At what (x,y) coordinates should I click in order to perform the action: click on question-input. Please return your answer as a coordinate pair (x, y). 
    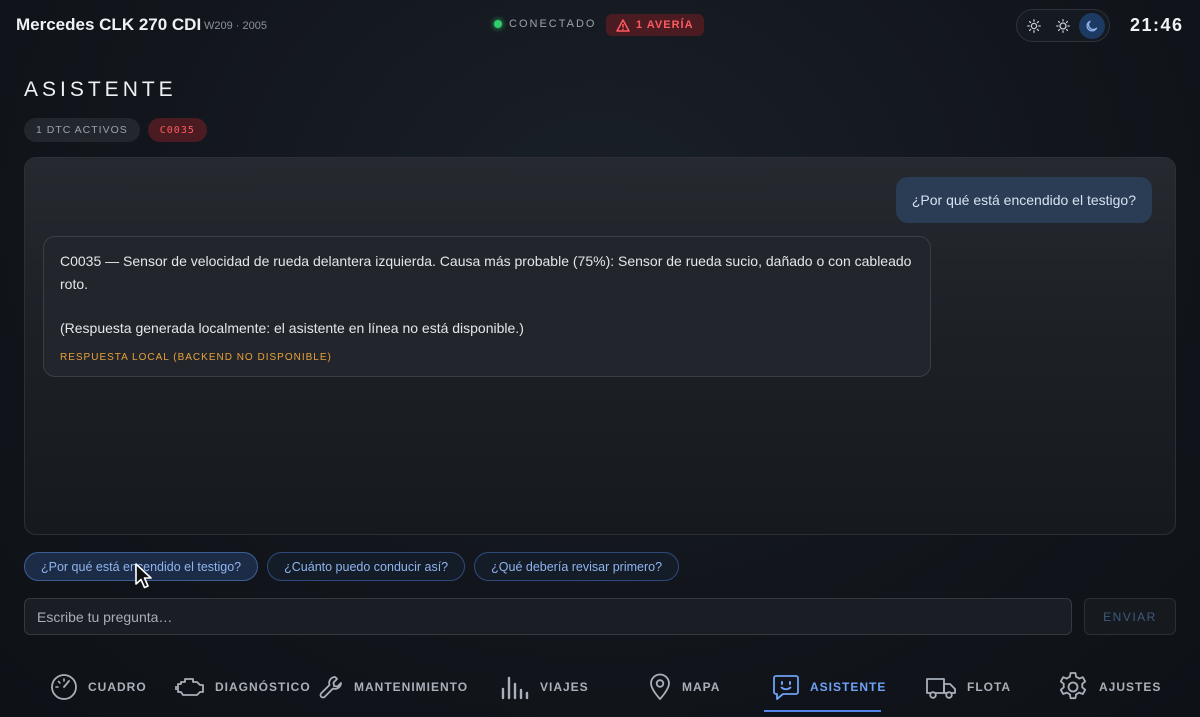
    Looking at the image, I should click on (548, 616).